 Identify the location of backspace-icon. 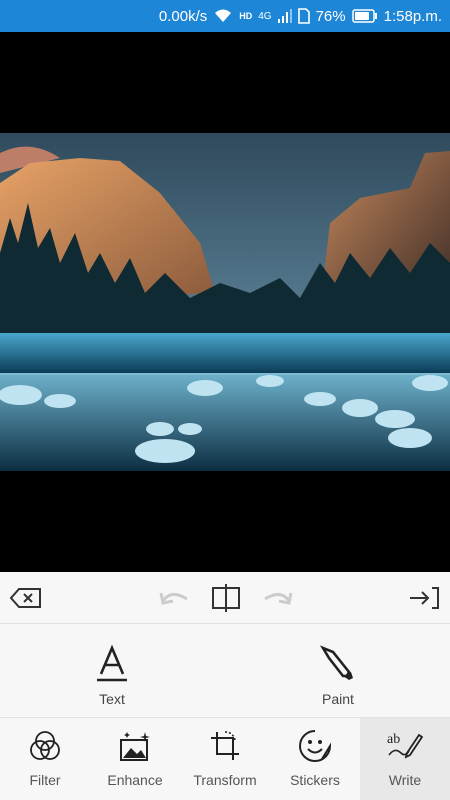
(26, 598).